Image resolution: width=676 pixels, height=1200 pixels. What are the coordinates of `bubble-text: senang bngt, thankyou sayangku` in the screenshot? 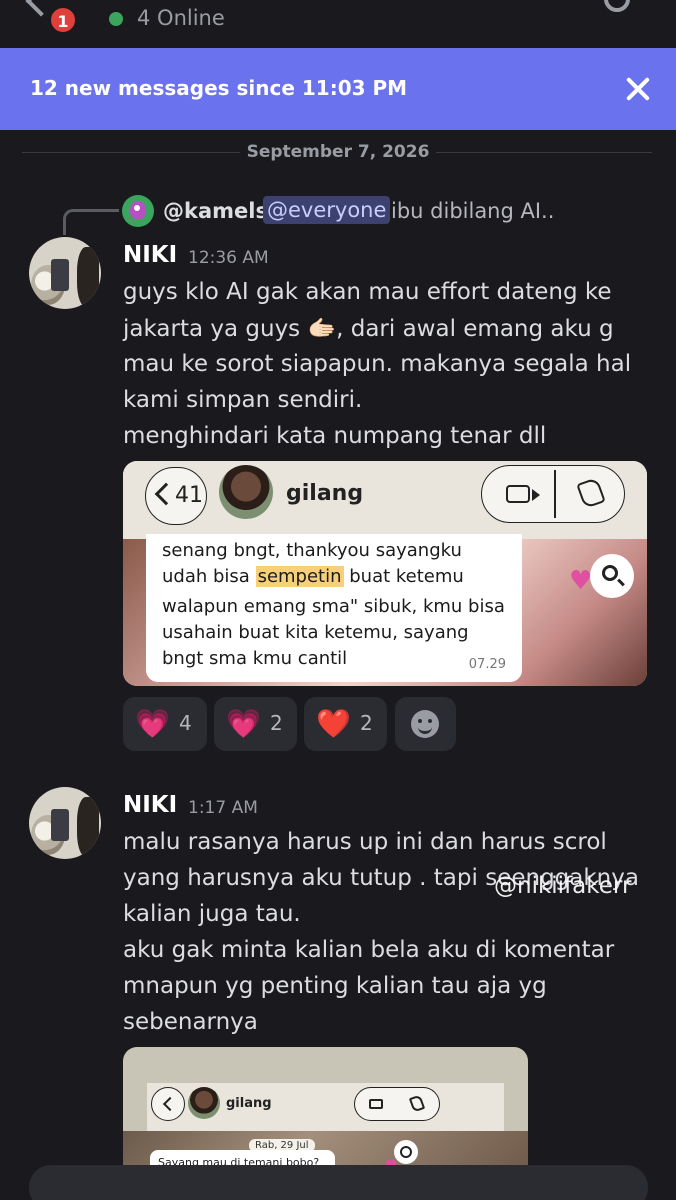 It's located at (312, 550).